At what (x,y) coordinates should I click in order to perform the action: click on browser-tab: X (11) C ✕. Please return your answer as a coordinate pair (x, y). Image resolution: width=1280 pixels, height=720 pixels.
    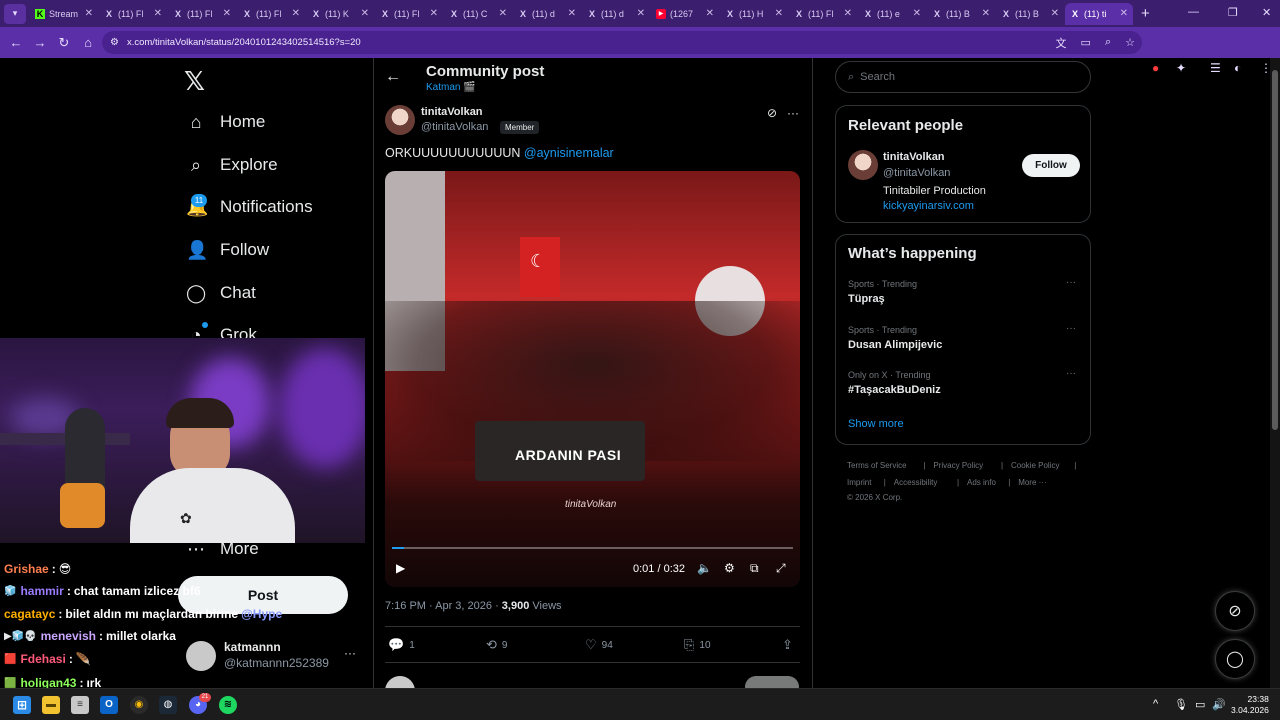
    Looking at the image, I should click on (478, 14).